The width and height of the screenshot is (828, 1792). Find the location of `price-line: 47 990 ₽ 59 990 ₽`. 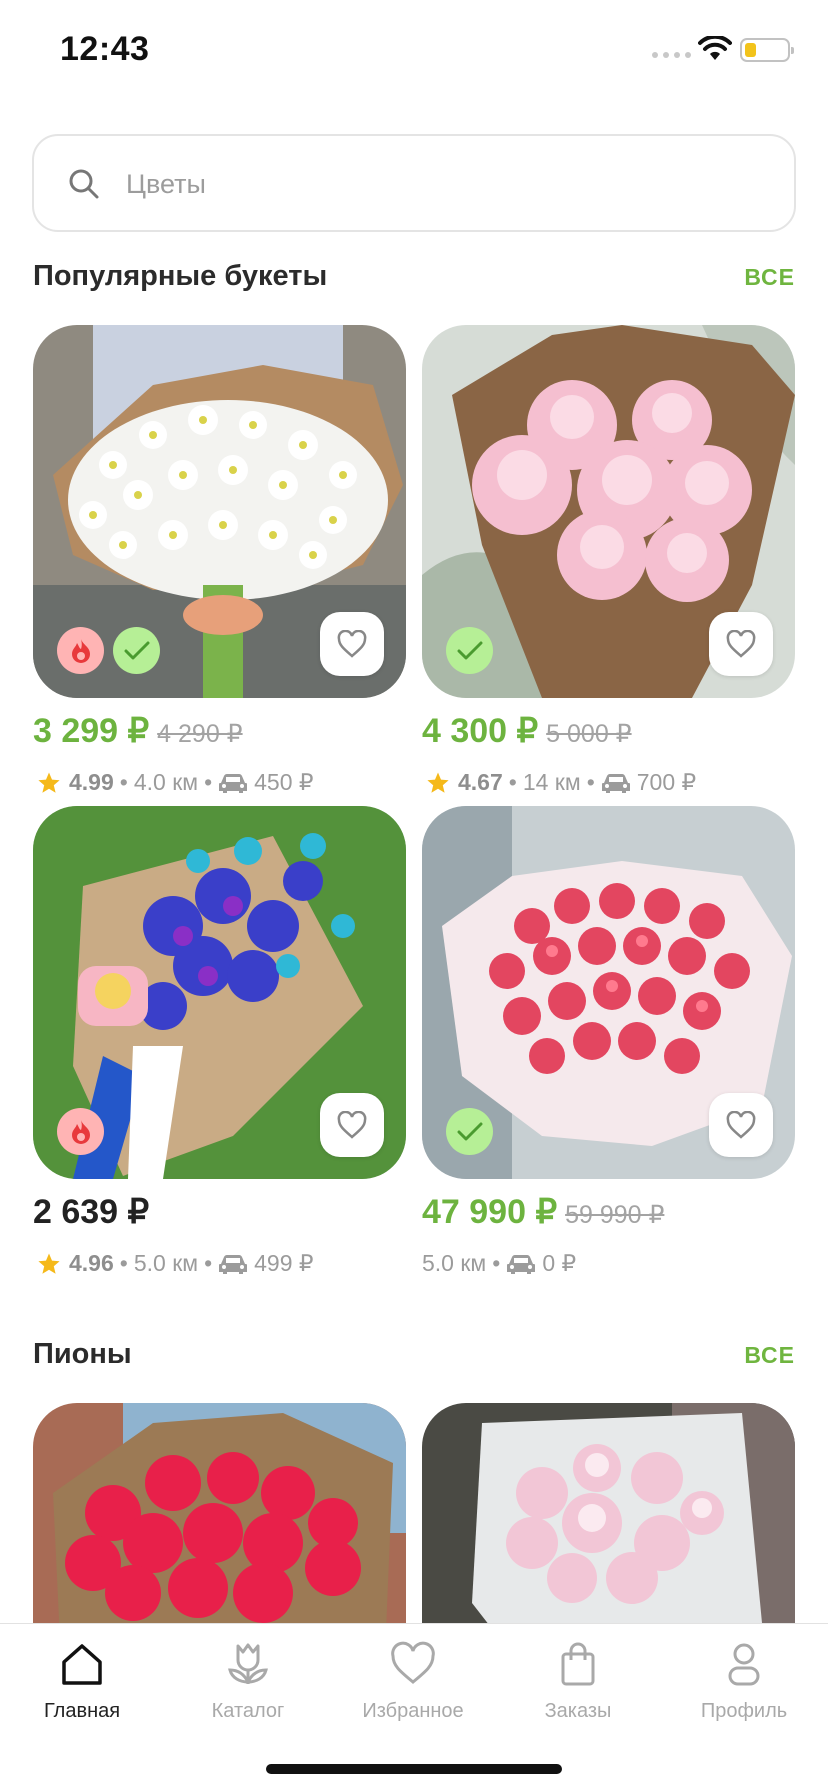

price-line: 47 990 ₽ 59 990 ₽ is located at coordinates (543, 1212).